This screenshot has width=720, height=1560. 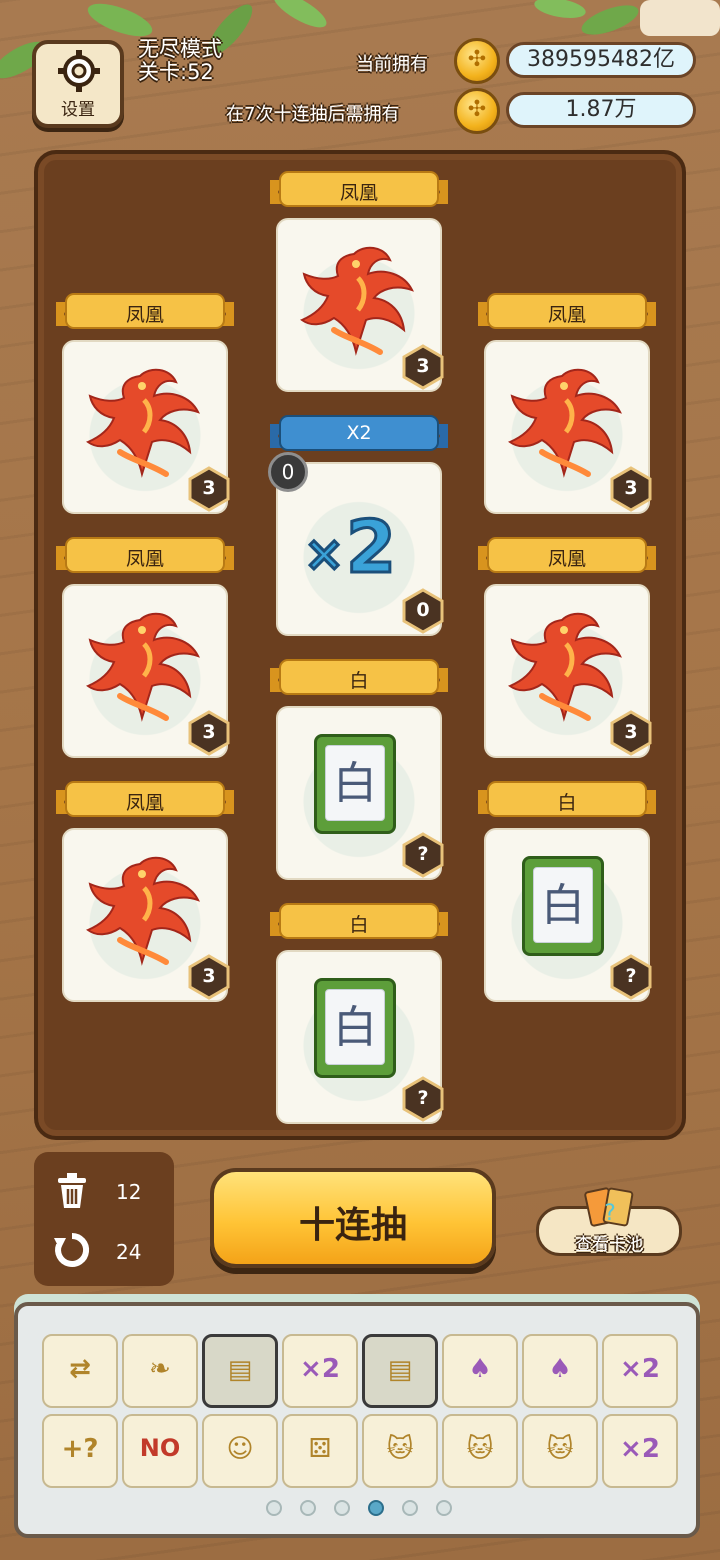 I want to click on inventory-item-dice: ⚄, so click(x=320, y=1451).